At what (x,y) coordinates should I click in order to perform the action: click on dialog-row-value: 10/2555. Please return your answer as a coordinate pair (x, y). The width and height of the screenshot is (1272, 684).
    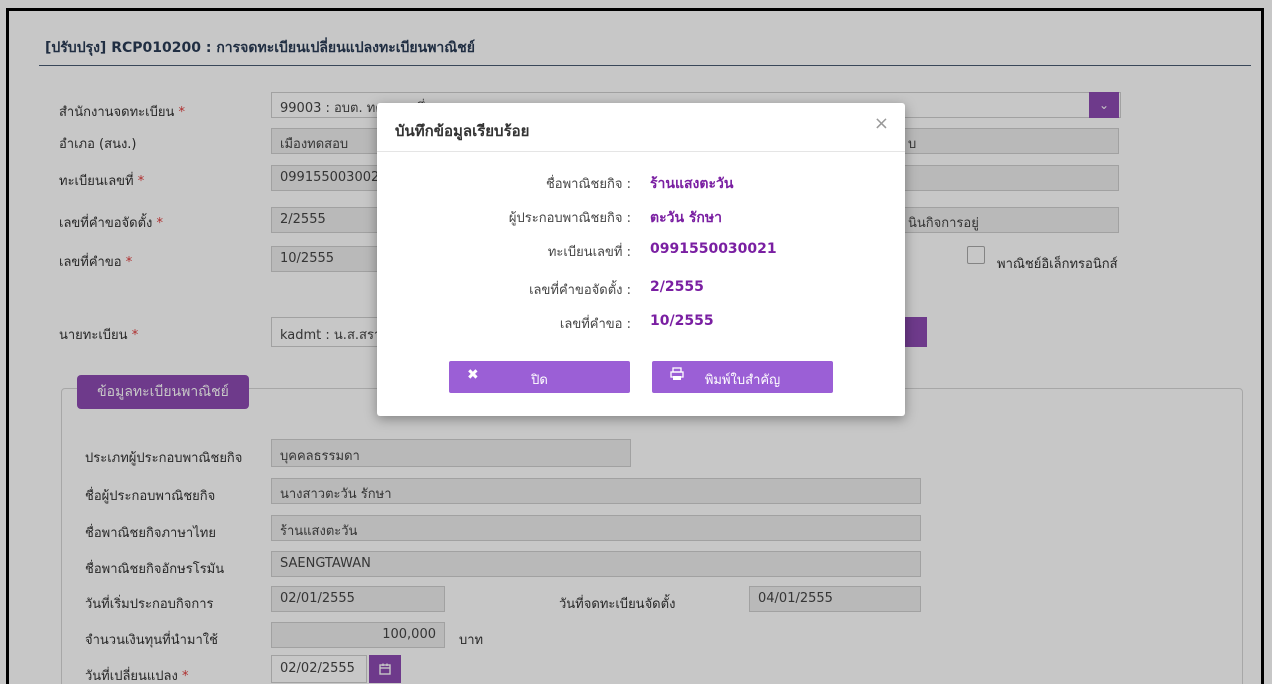
    Looking at the image, I should click on (682, 321).